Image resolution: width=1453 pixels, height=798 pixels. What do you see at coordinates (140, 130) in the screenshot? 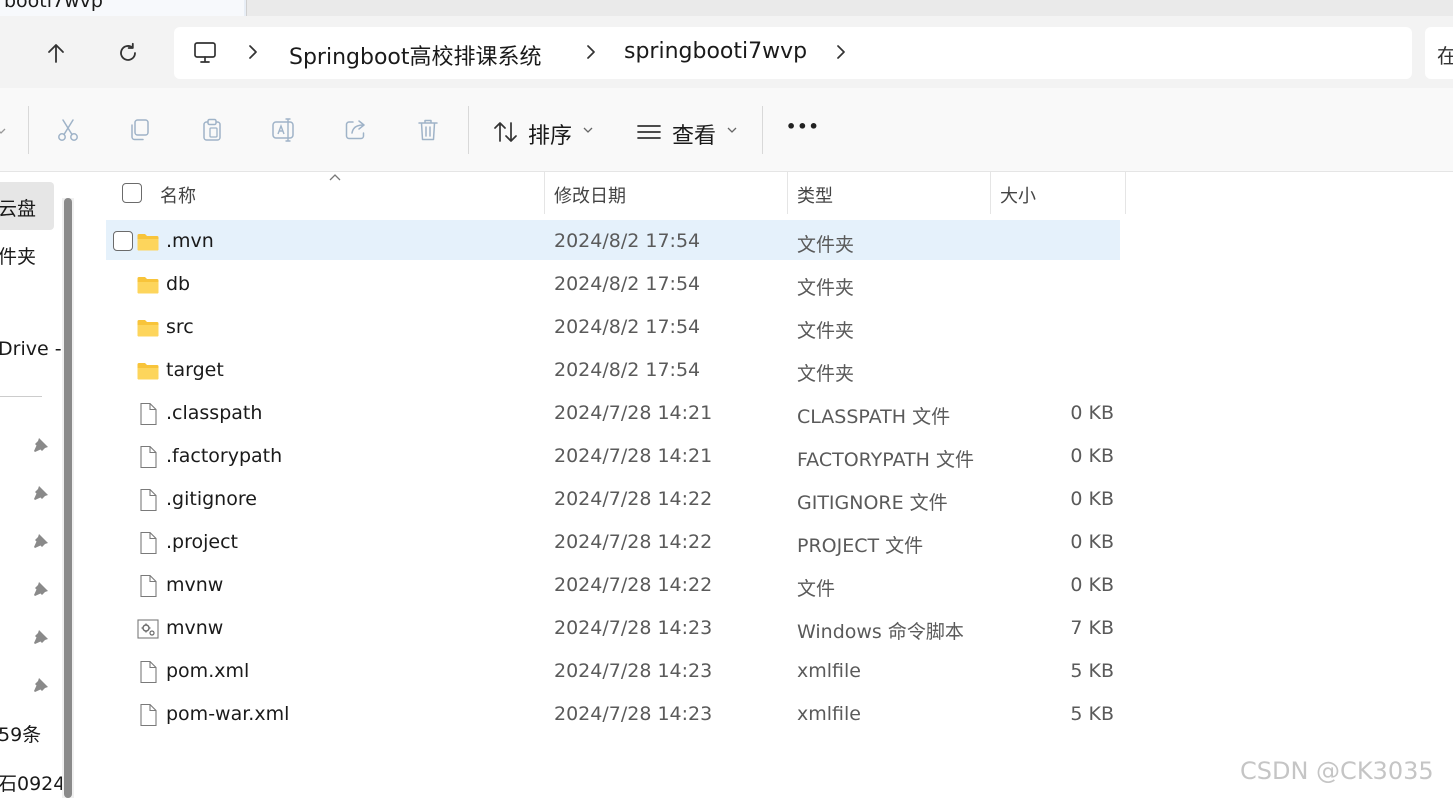
I see `copy-button` at bounding box center [140, 130].